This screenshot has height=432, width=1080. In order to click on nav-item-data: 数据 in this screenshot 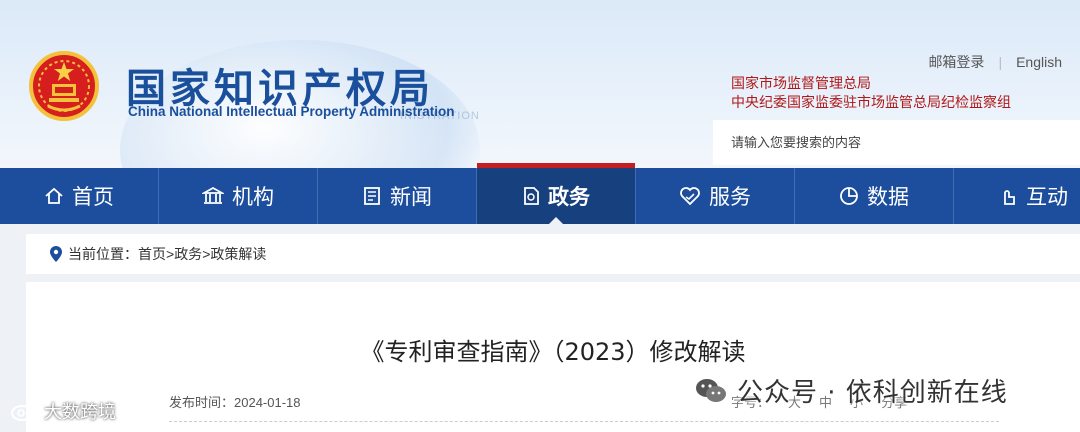, I will do `click(874, 196)`.